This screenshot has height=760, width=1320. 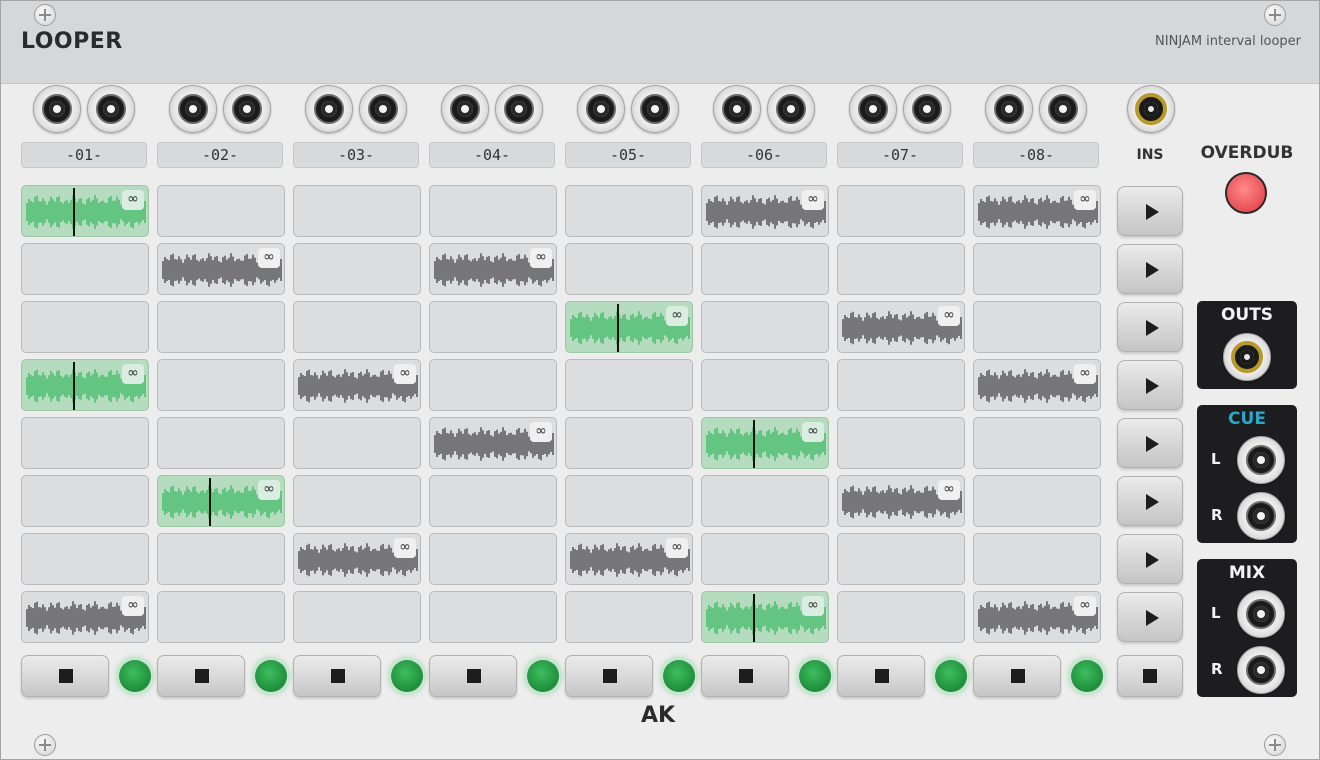 I want to click on mix-left-jack, so click(x=1261, y=614).